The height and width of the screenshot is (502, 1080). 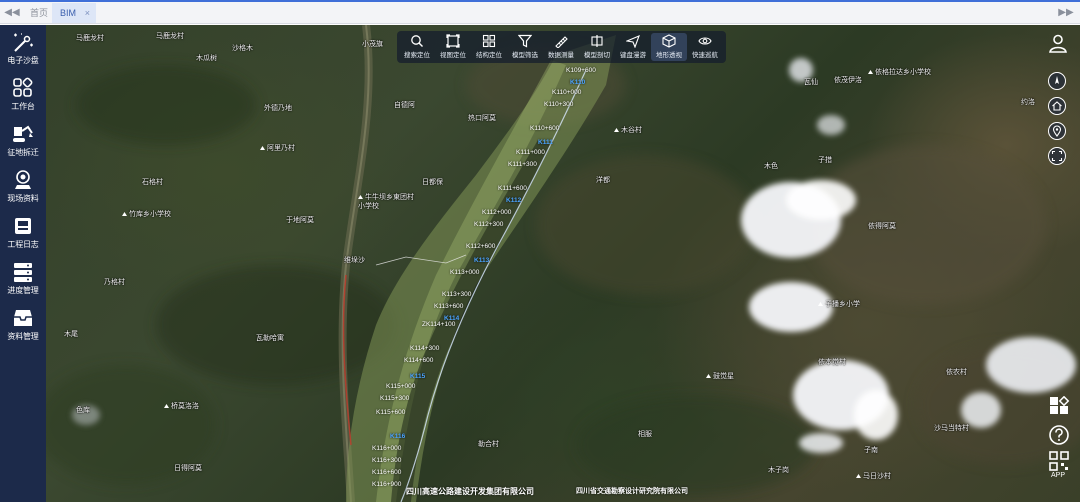 I want to click on chainage-label: K112+000, so click(x=497, y=212).